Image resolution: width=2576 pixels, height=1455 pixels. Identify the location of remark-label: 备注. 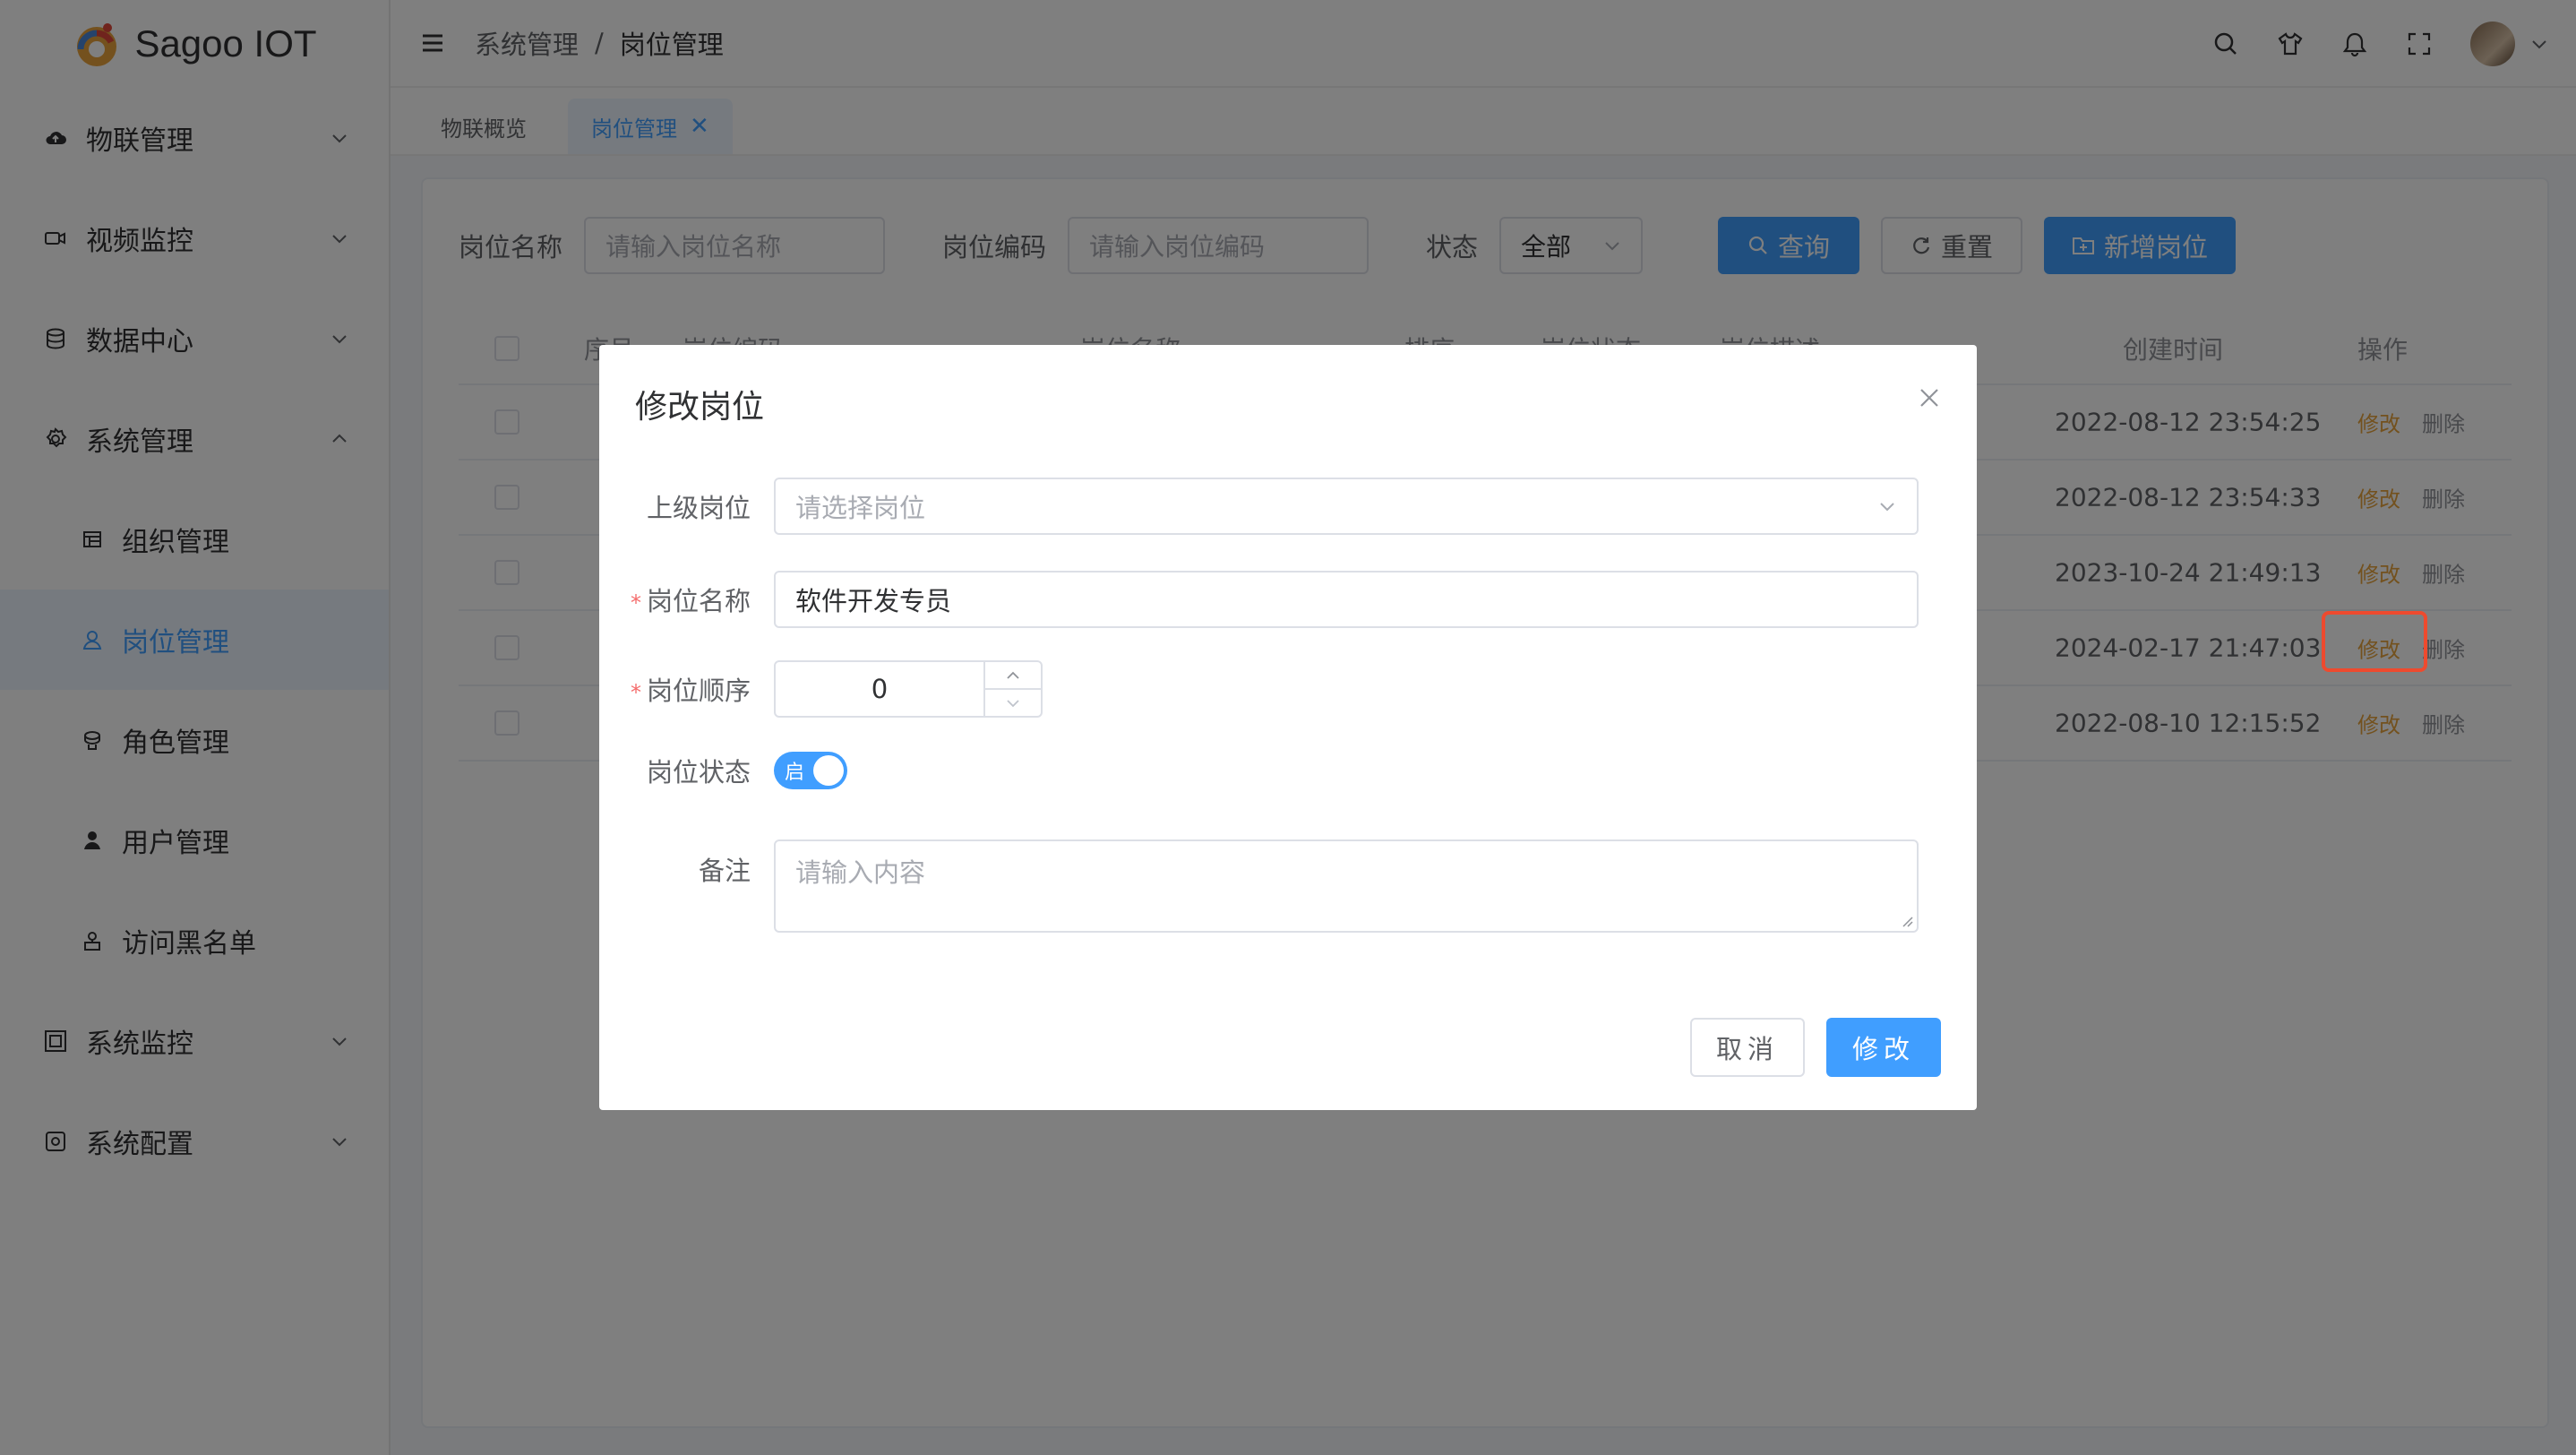
(724, 871).